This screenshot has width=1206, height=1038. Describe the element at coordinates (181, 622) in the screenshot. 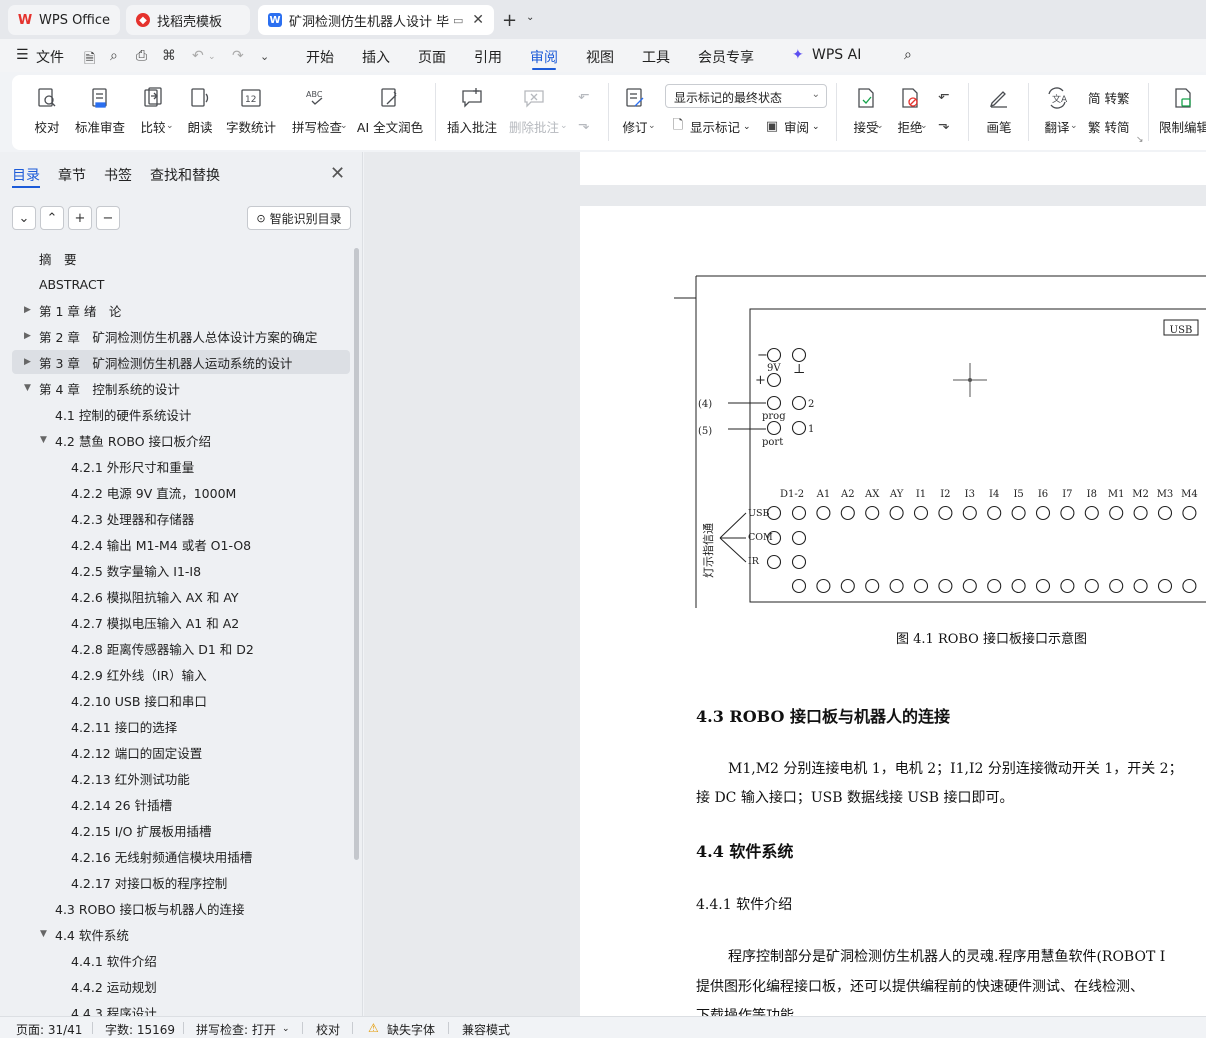

I see `toc-item: 4.2.7 模拟电压输入 A1 和 A2` at that location.